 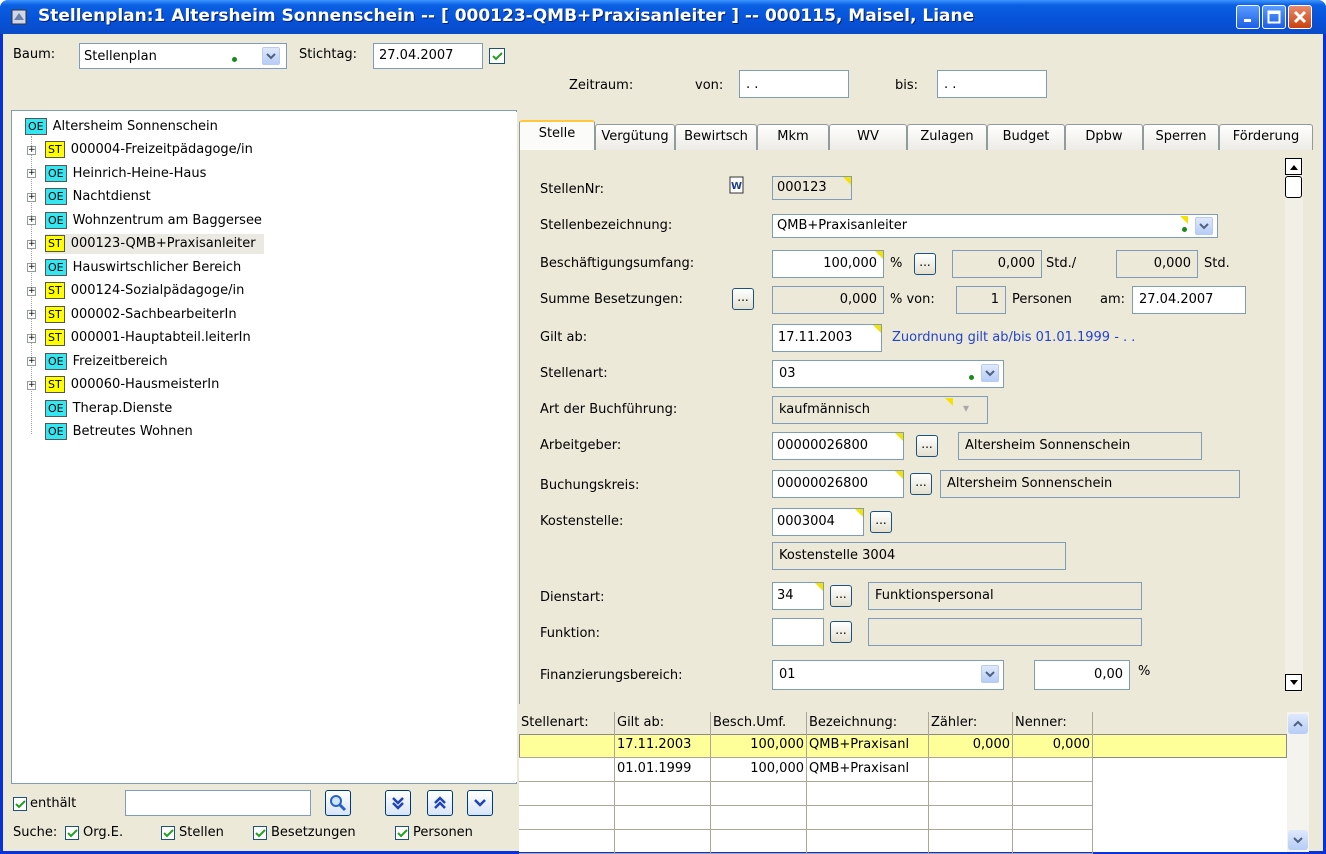 I want to click on tree-node: ST 000001-Hauptabteil.leiterIn, so click(x=148, y=338).